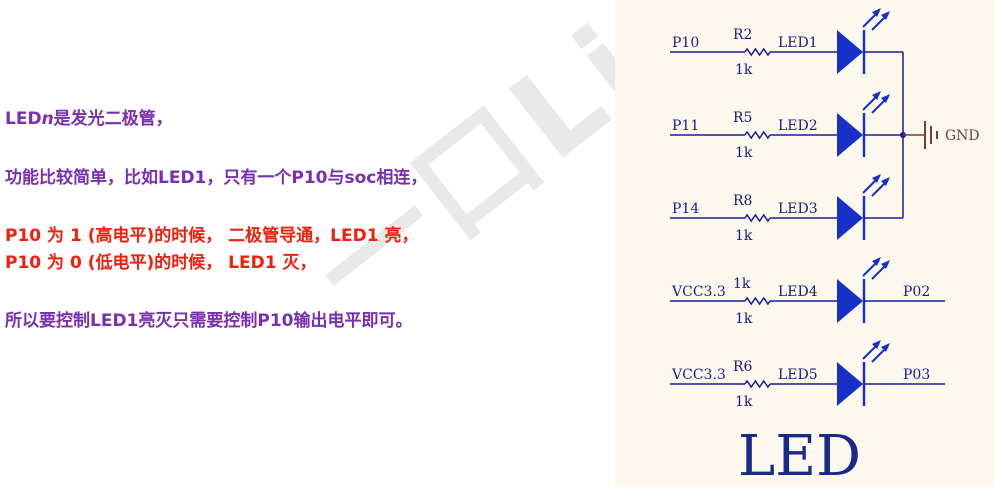 This screenshot has height=487, width=995. I want to click on text-line-1-suffix: 是发光二极管，, so click(113, 119).